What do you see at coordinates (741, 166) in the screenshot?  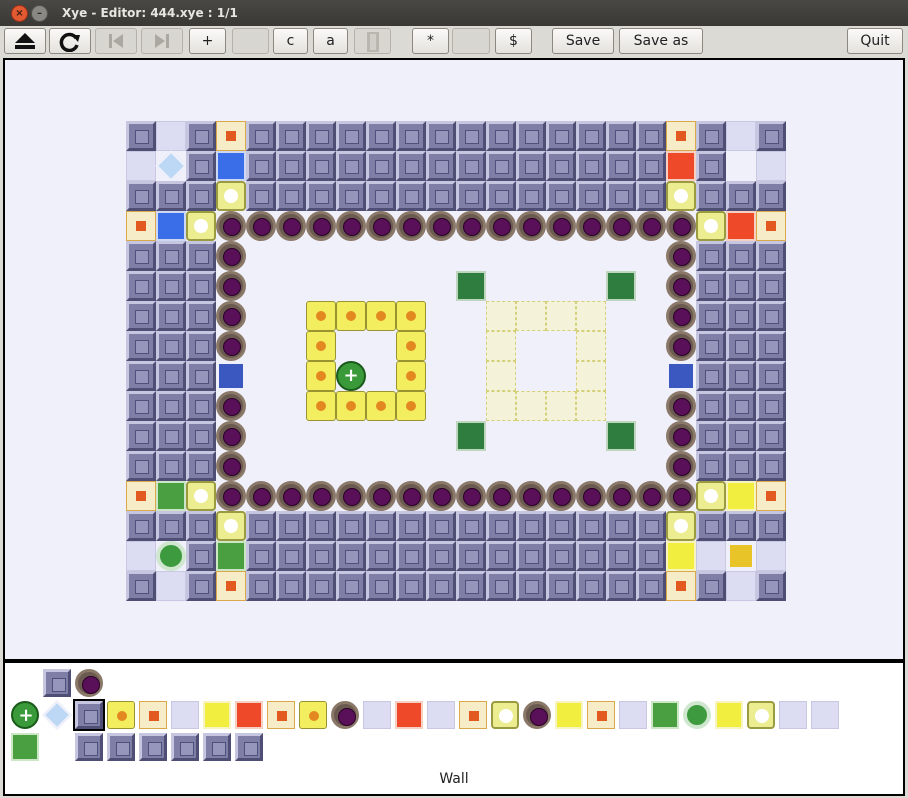 I see `red-gem-icon` at bounding box center [741, 166].